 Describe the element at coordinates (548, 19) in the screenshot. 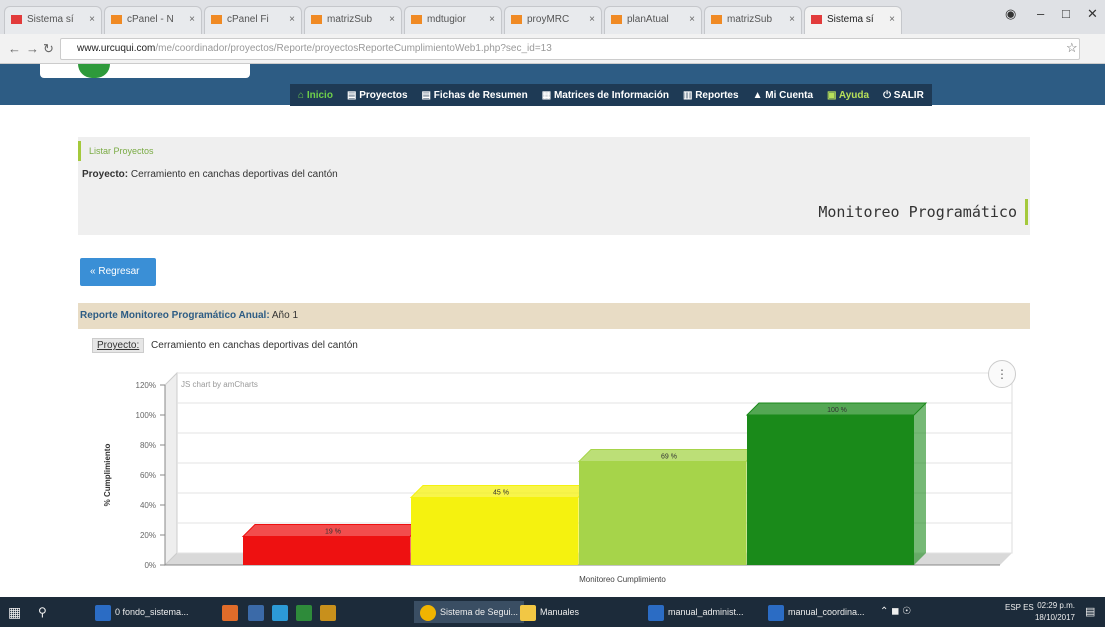

I see `tab-label: proyMRC` at that location.